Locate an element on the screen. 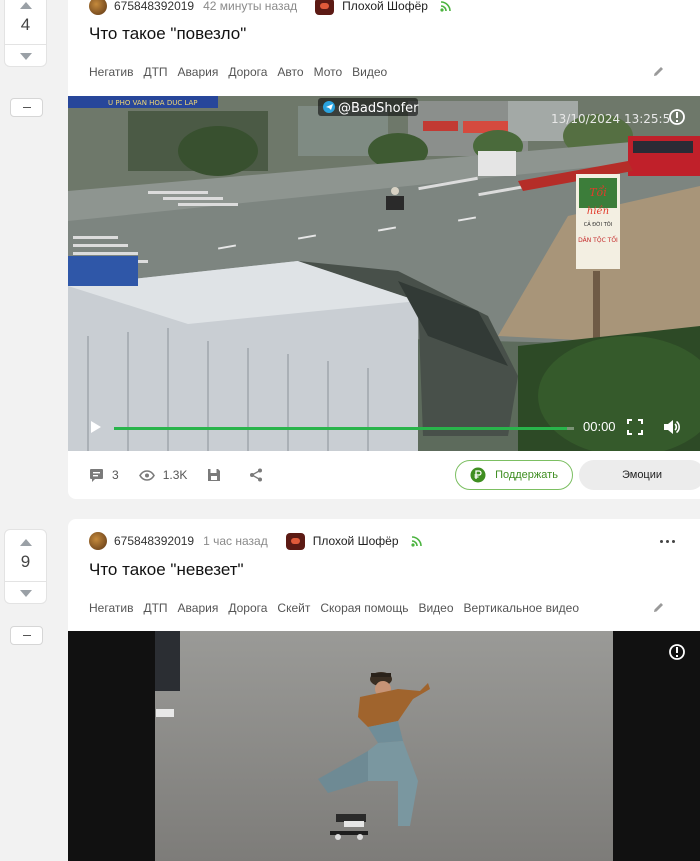 Image resolution: width=700 pixels, height=861 pixels. tag: Мото is located at coordinates (328, 72).